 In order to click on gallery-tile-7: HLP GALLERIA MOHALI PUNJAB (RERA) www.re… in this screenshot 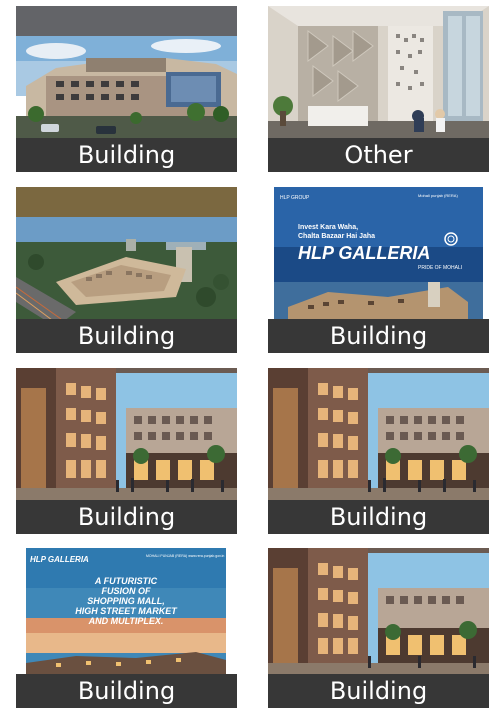, I will do `click(126, 628)`.